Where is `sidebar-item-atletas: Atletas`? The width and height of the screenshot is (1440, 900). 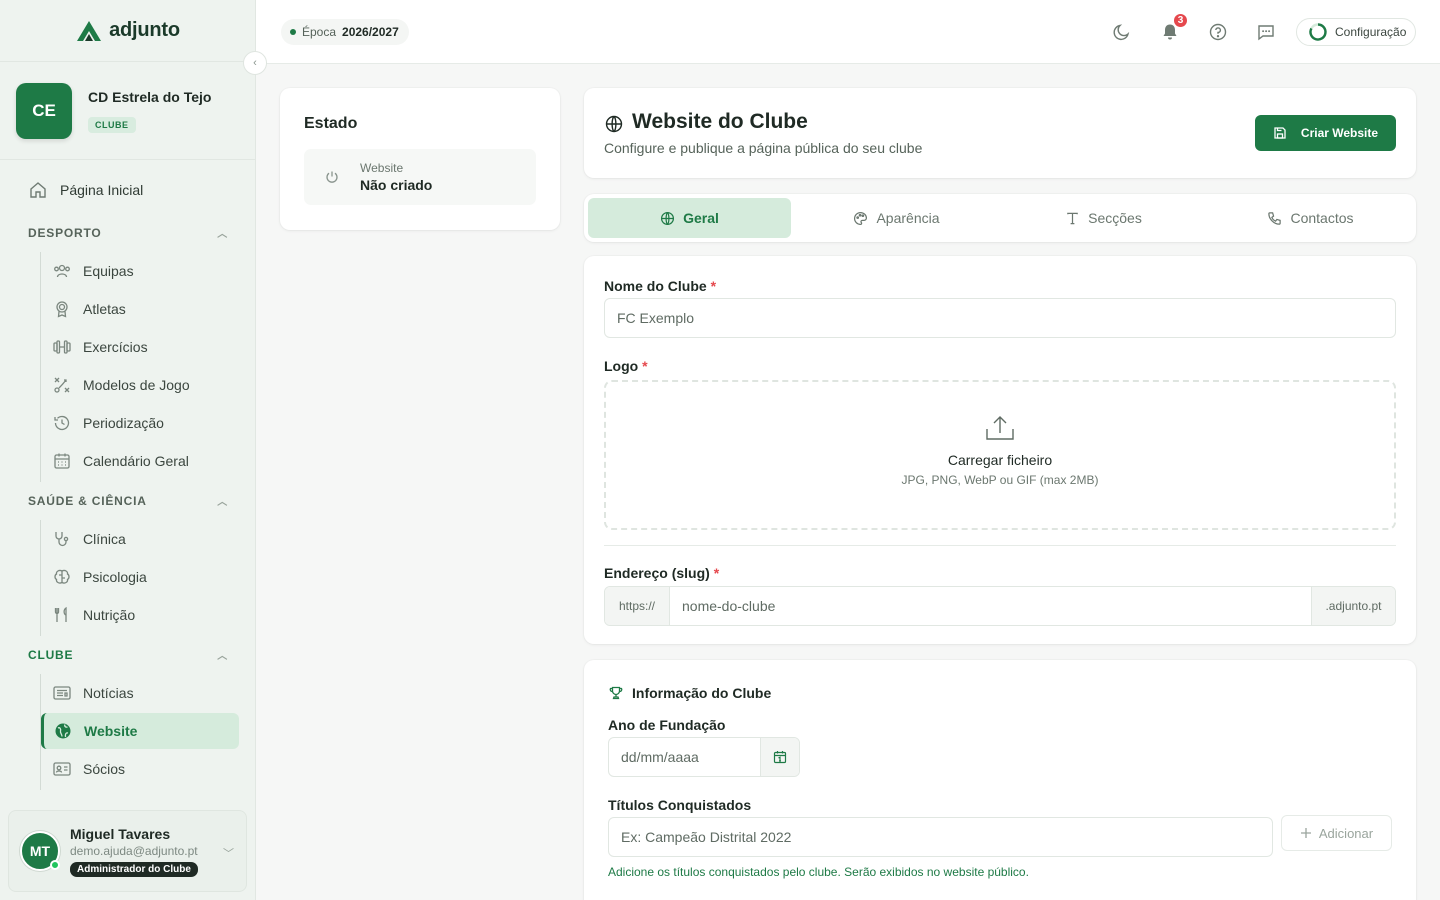 sidebar-item-atletas: Atletas is located at coordinates (89, 309).